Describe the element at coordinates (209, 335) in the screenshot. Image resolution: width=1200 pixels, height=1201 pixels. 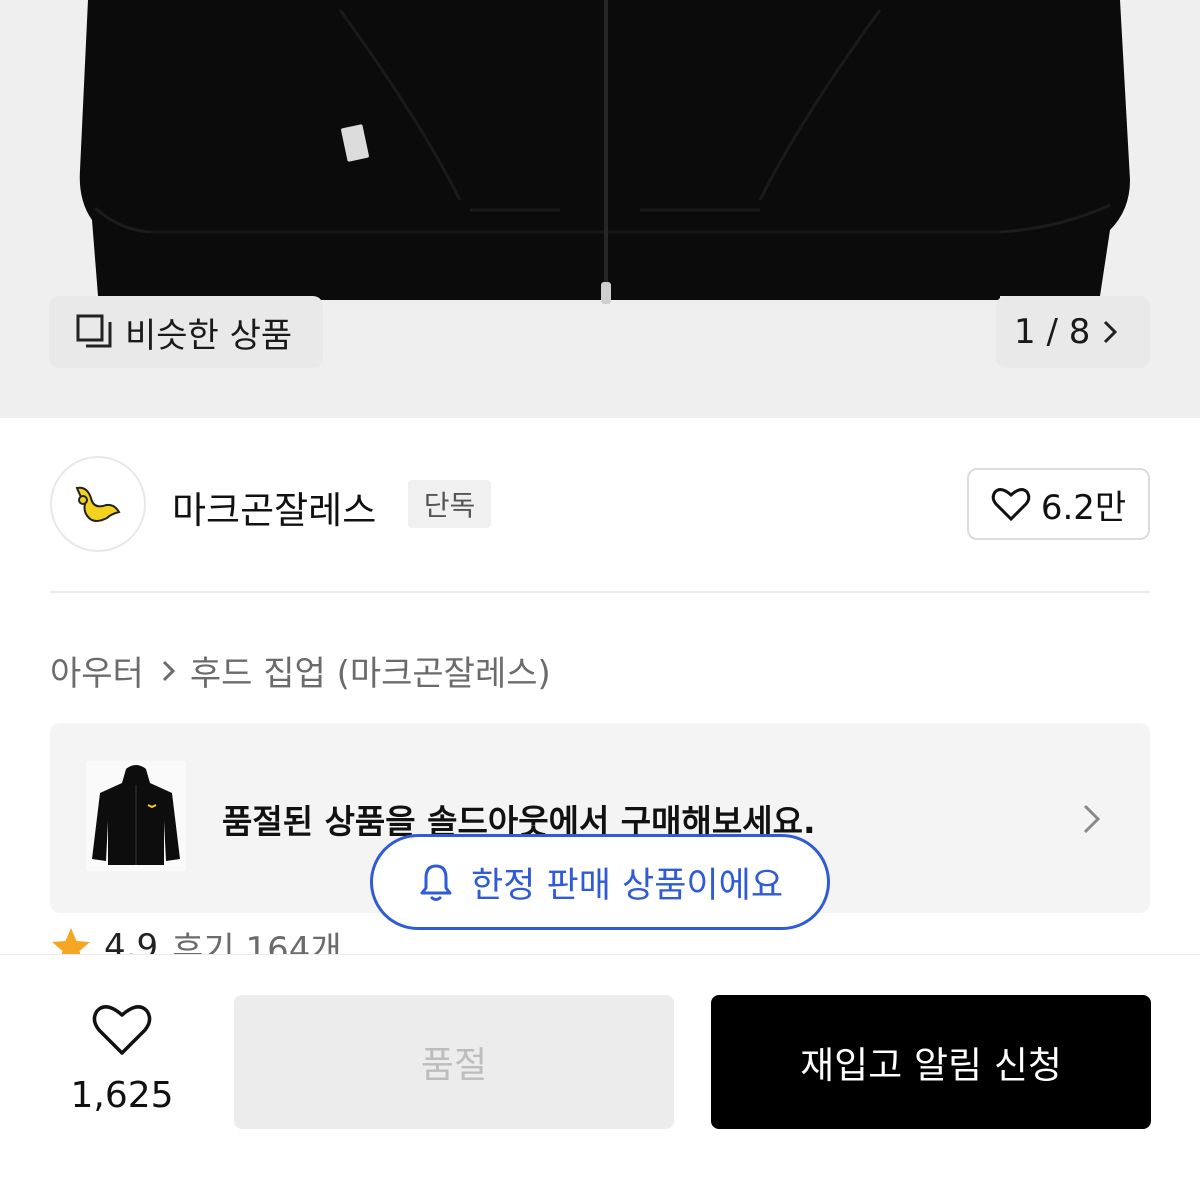
I see `similar-products-label: 비슷한 상품` at that location.